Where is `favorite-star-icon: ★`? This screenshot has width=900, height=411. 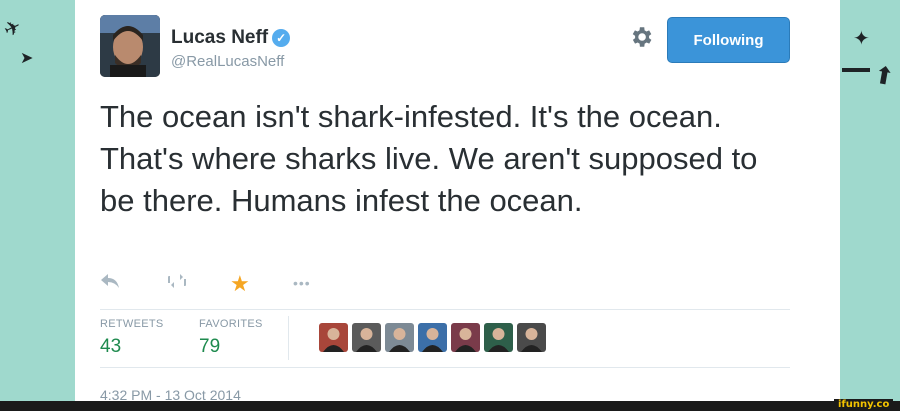 favorite-star-icon: ★ is located at coordinates (240, 284).